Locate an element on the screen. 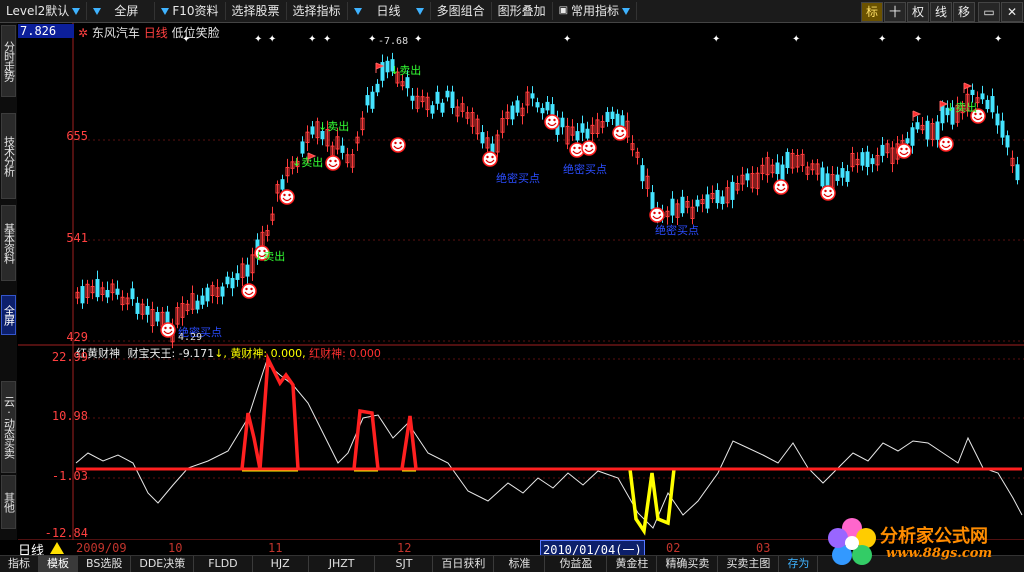 This screenshot has height=572, width=1024. bottom-tab: 存为 is located at coordinates (799, 564).